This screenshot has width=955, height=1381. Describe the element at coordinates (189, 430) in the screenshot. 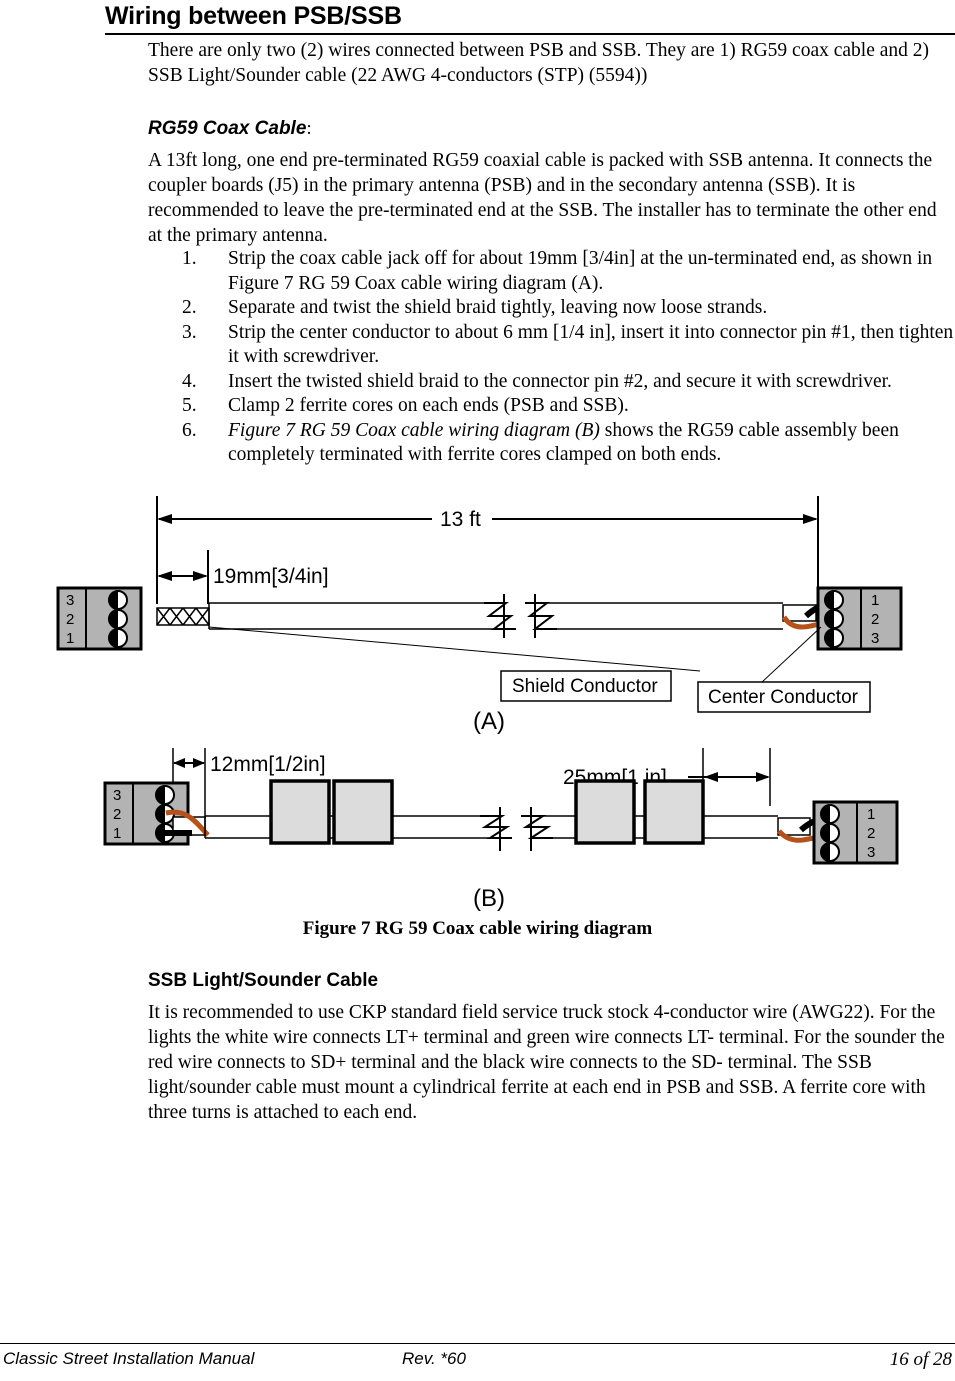

I see `list-item-number: 6.` at that location.